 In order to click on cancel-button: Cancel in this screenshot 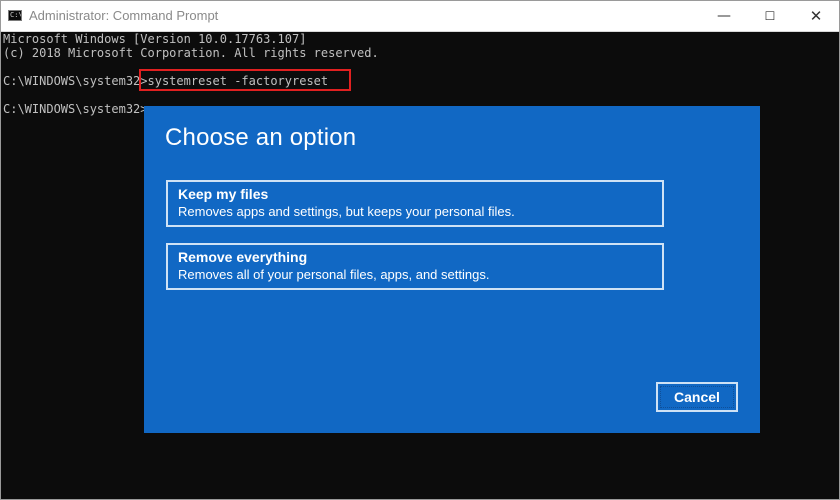, I will do `click(697, 397)`.